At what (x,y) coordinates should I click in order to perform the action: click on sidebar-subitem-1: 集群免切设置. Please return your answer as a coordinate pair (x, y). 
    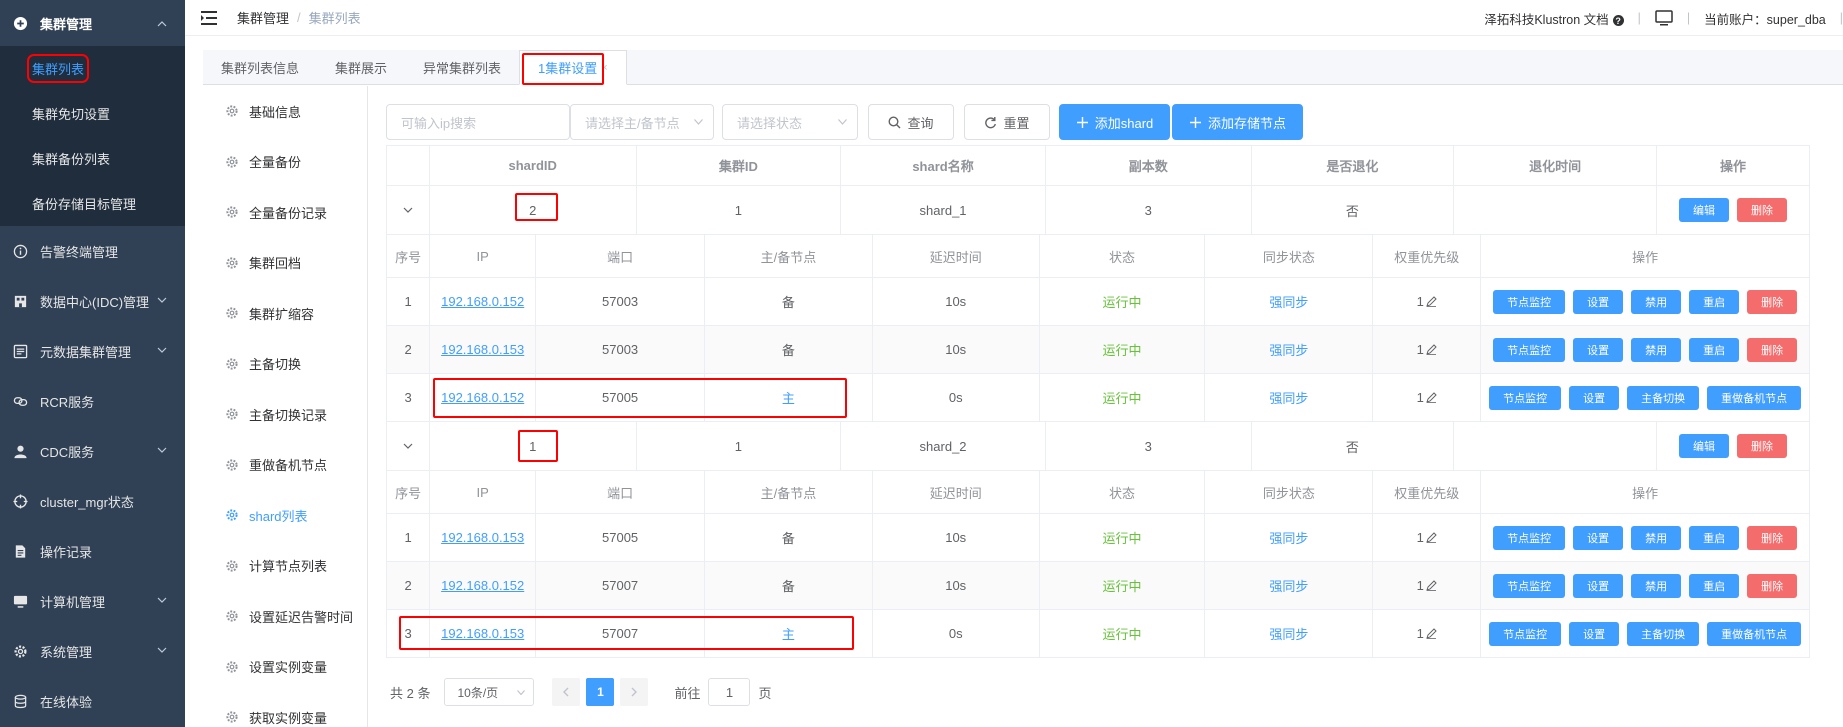
    Looking at the image, I should click on (92, 113).